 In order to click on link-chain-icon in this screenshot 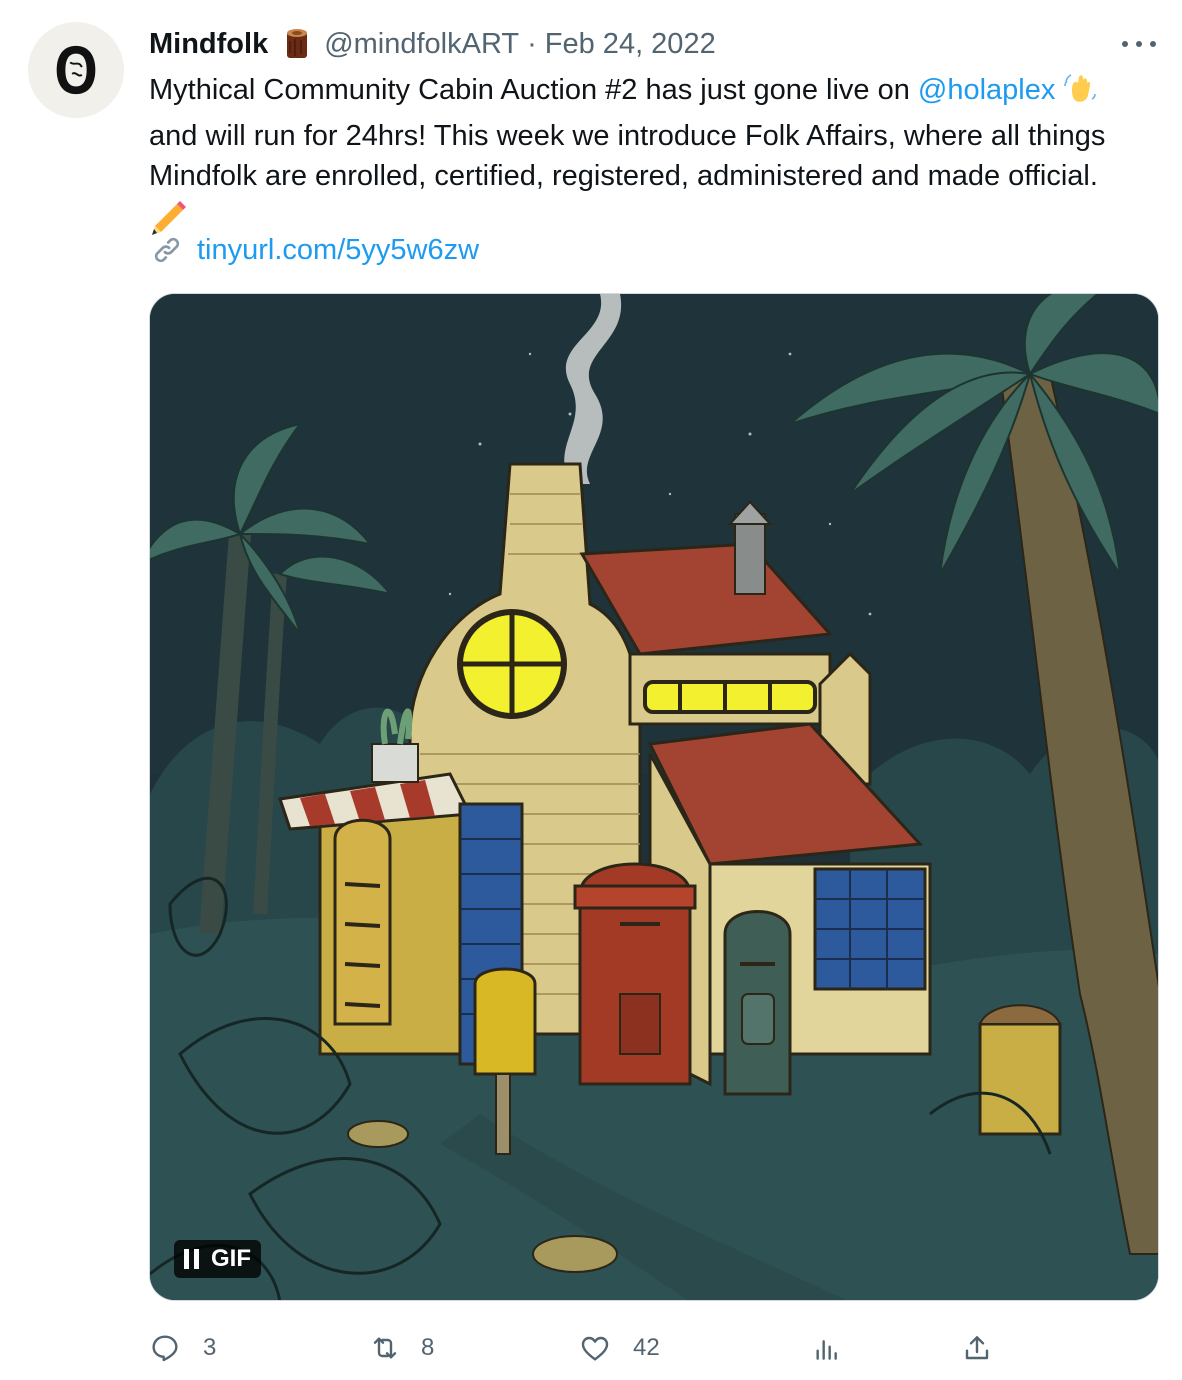, I will do `click(167, 250)`.